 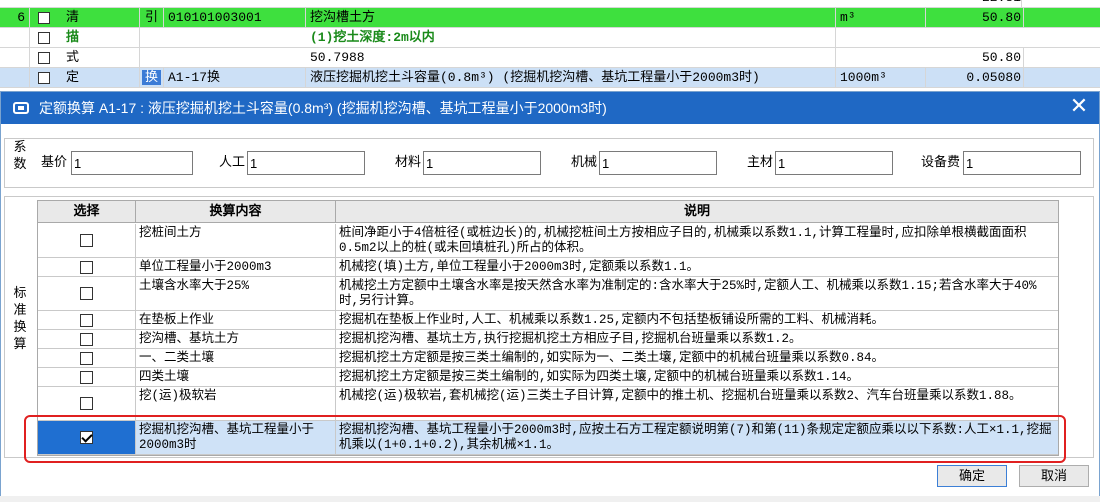 What do you see at coordinates (87, 212) in the screenshot?
I see `header-select: 选择` at bounding box center [87, 212].